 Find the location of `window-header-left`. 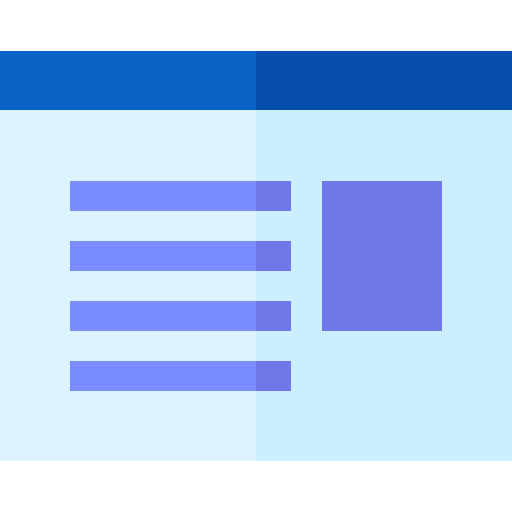

window-header-left is located at coordinates (128, 80).